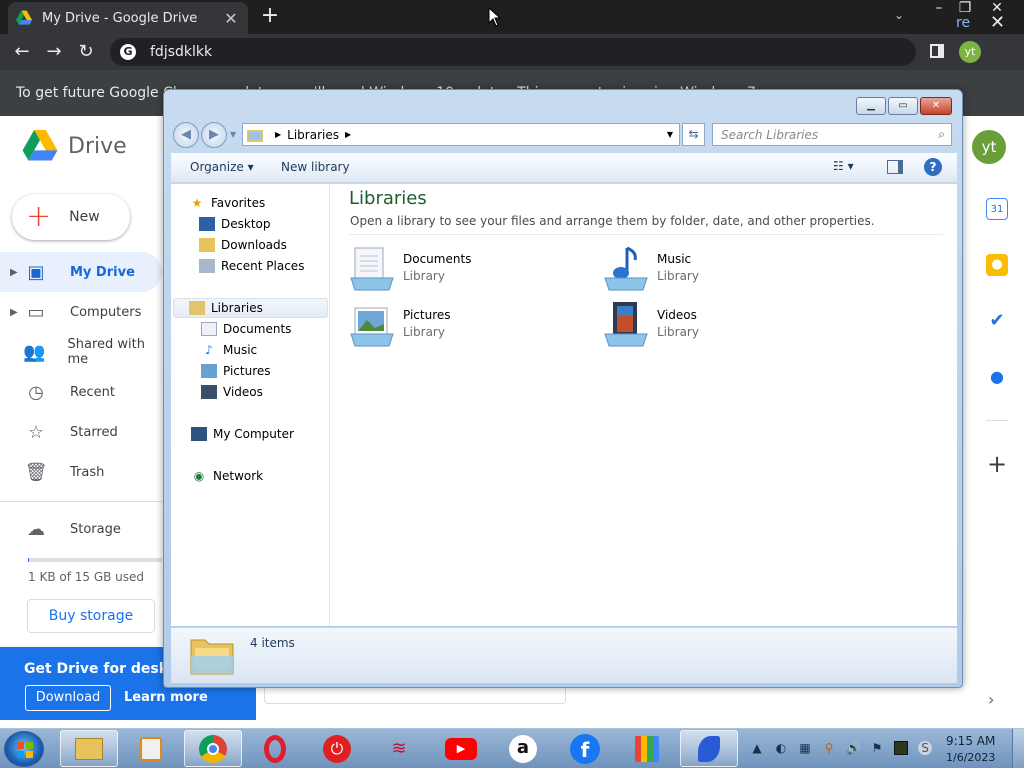 The image size is (1024, 768). Describe the element at coordinates (997, 321) in the screenshot. I see `tasks-icon: ✔` at that location.